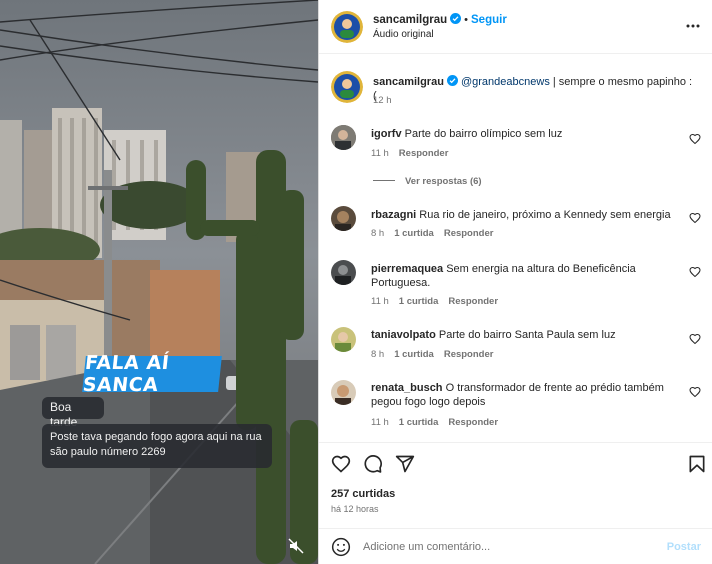 The height and width of the screenshot is (564, 712). What do you see at coordinates (503, 547) in the screenshot?
I see `comment-input` at bounding box center [503, 547].